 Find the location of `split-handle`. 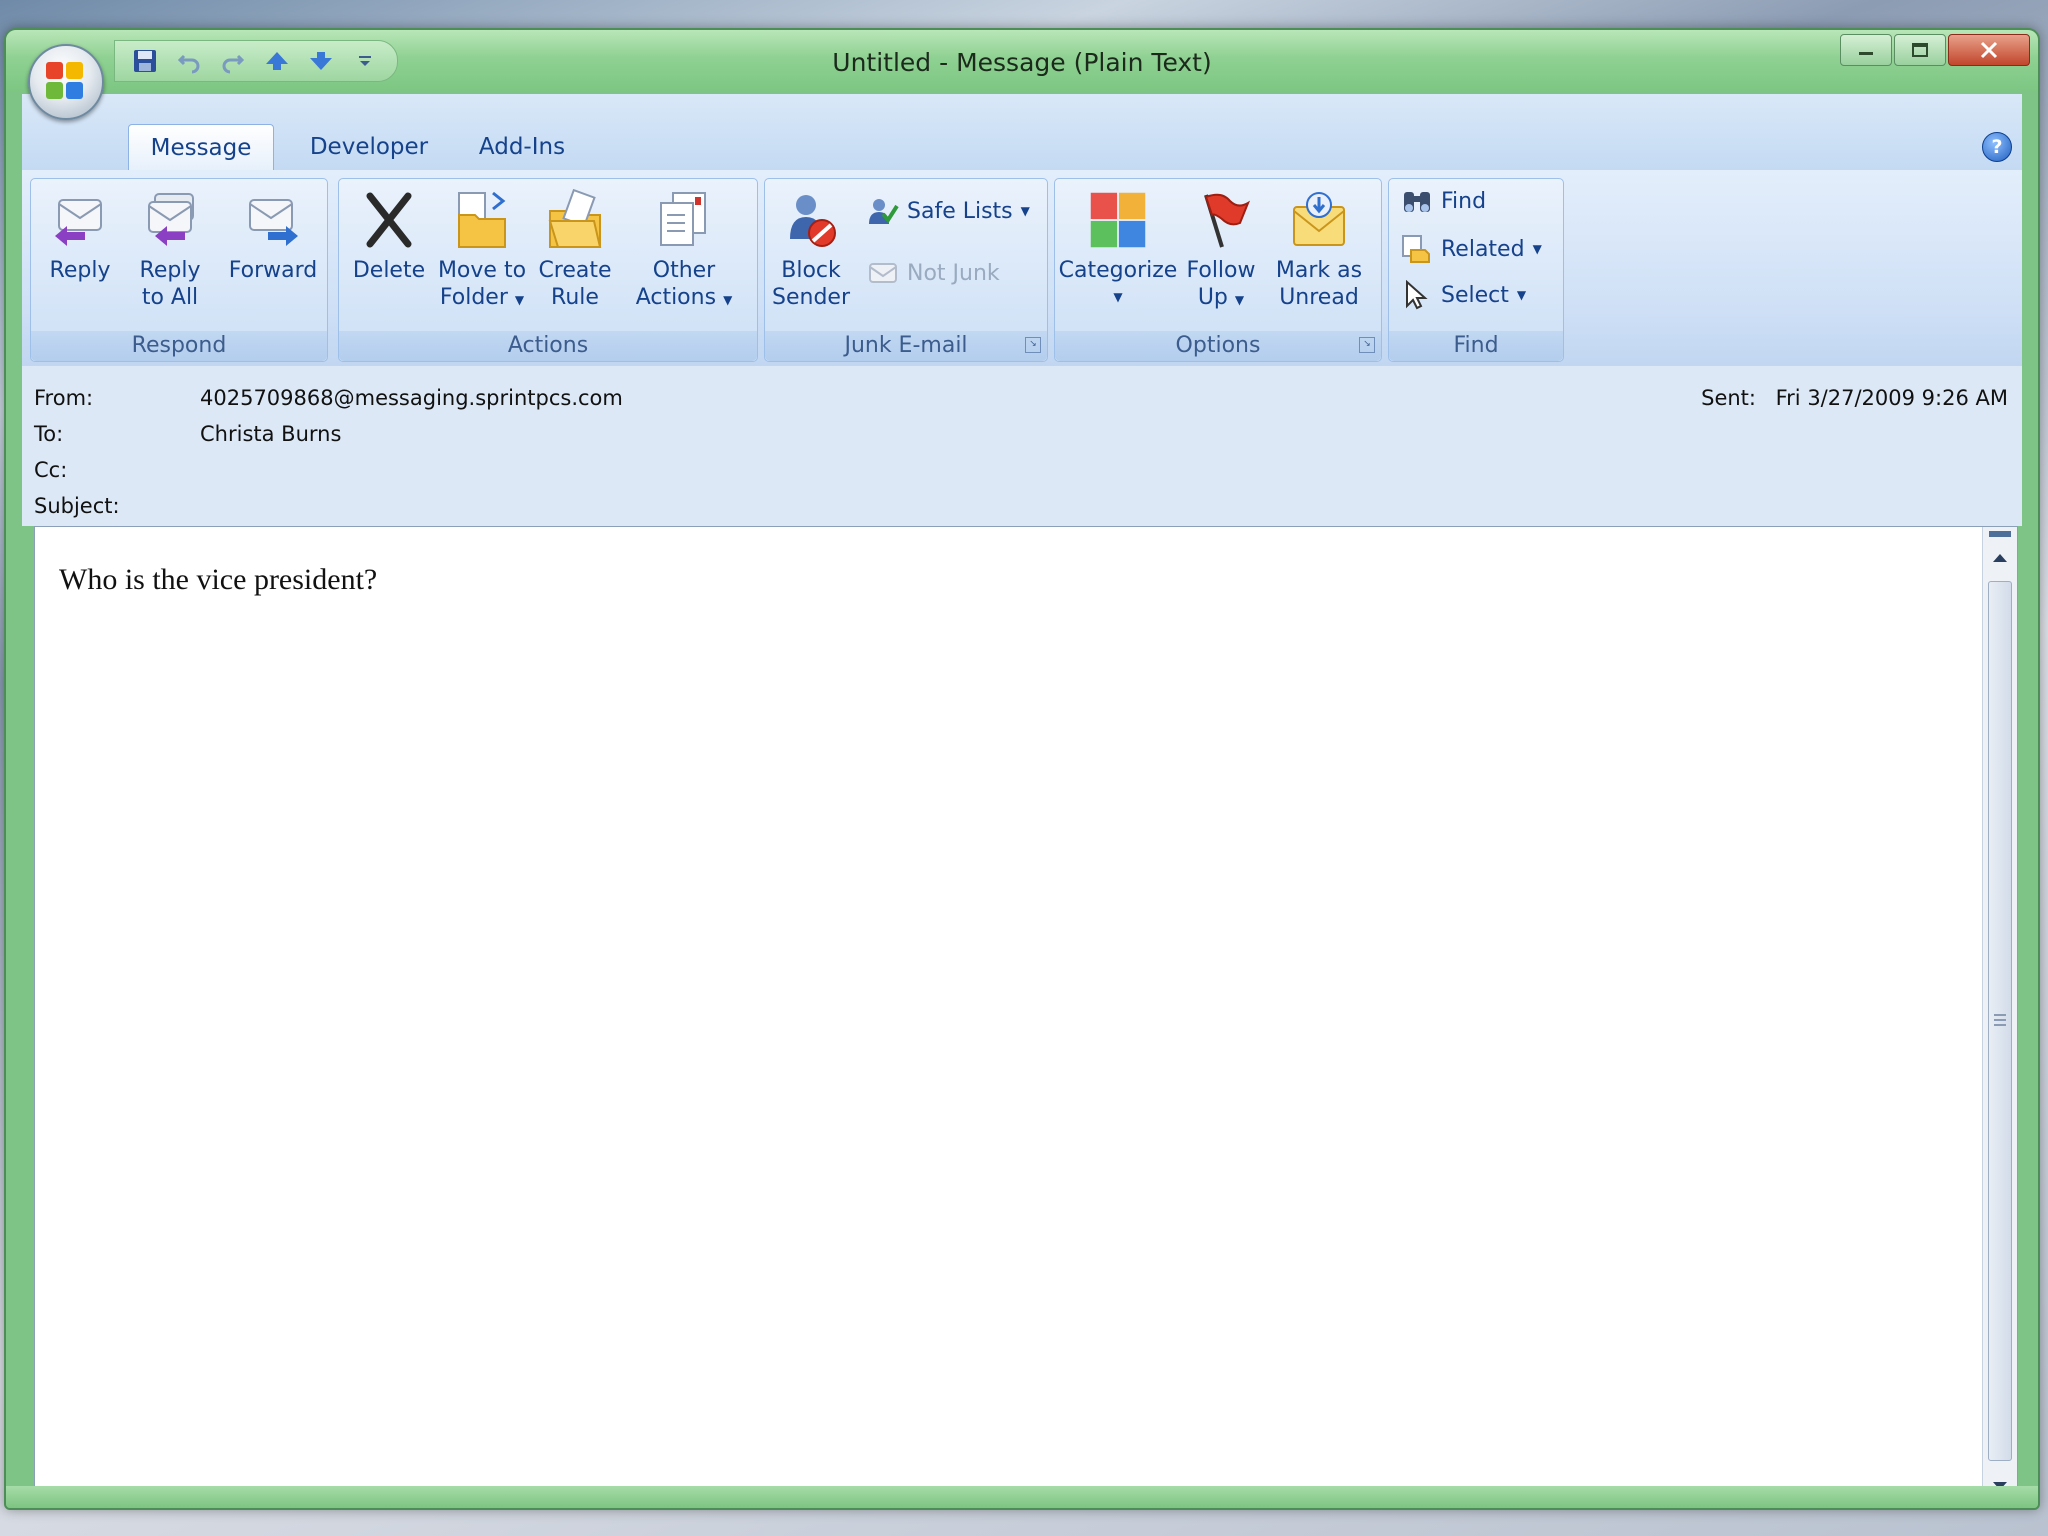

split-handle is located at coordinates (2000, 534).